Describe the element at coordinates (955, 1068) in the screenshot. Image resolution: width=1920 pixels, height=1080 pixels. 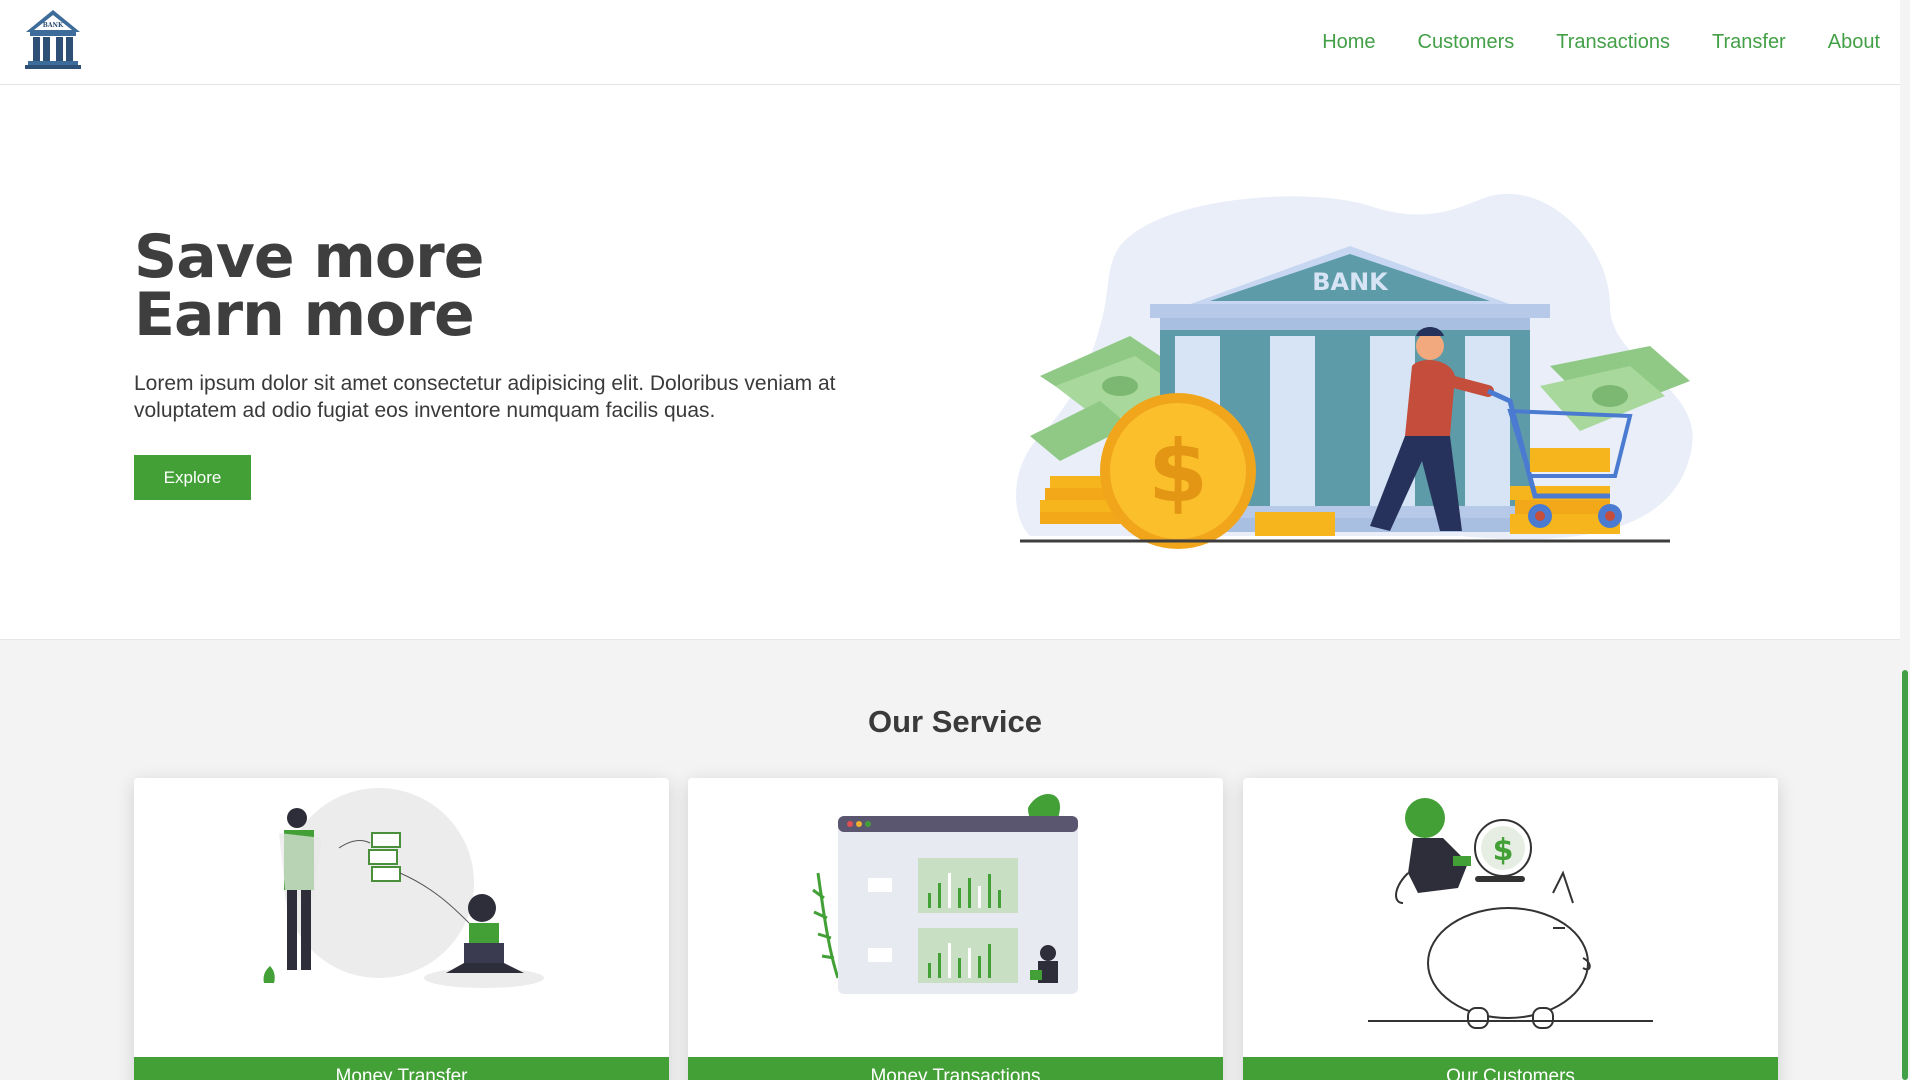
I see `service-card-label: Money Transactions` at that location.